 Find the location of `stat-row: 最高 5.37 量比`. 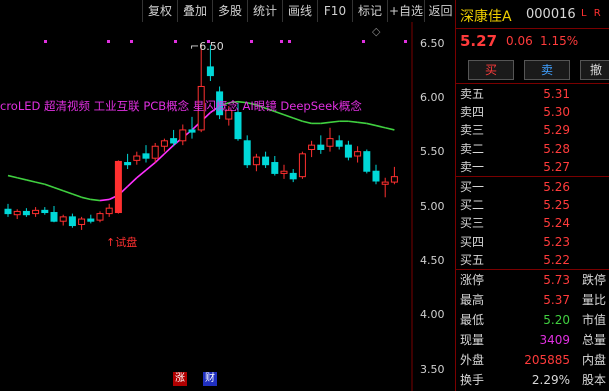

stat-row: 最高 5.37 量比 is located at coordinates (534, 300).